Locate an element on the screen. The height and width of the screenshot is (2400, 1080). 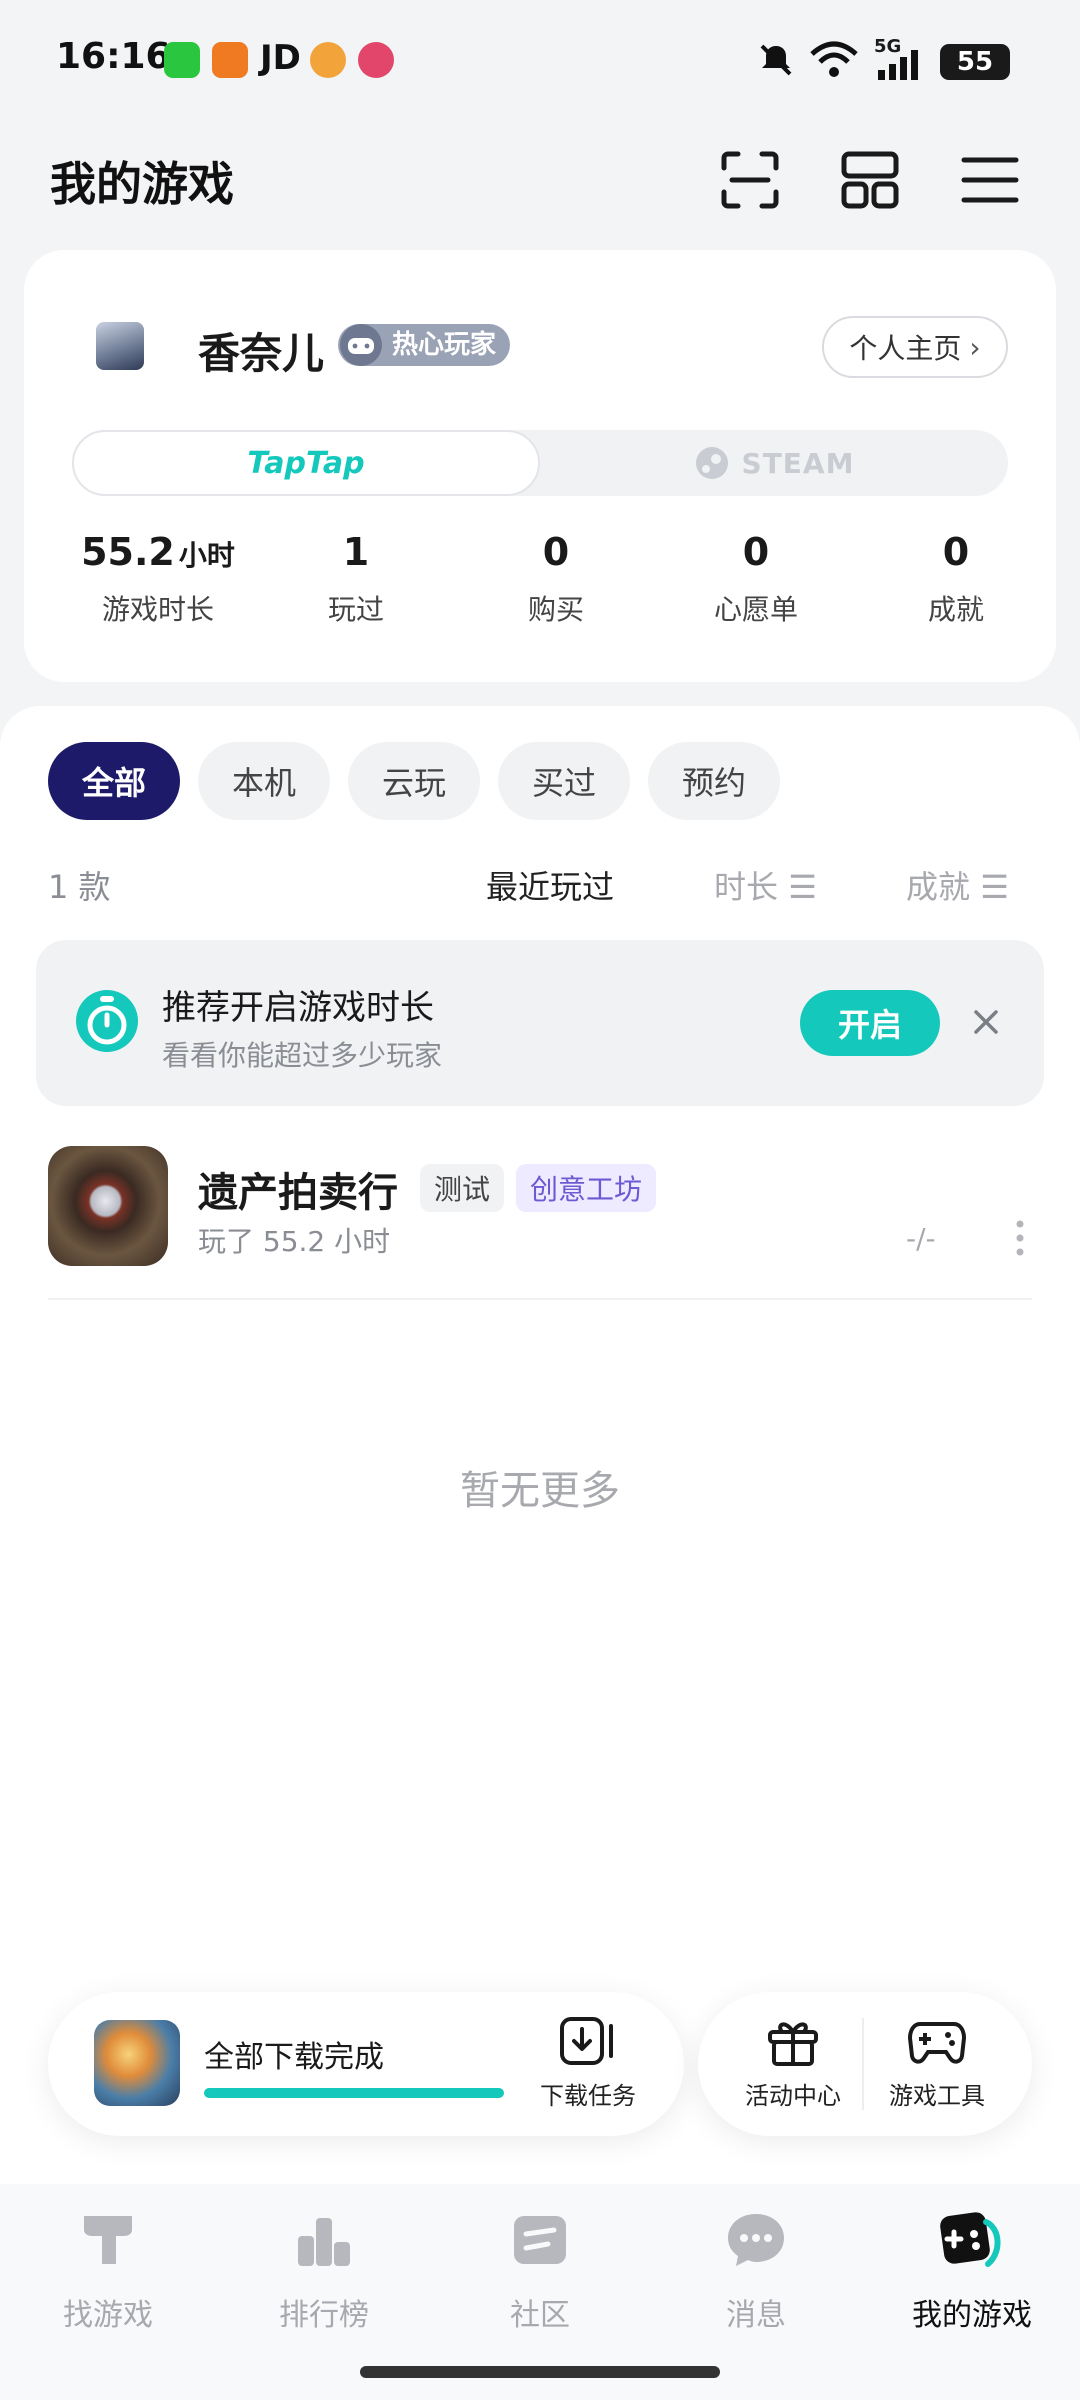
more-options-icon is located at coordinates (1020, 1238).